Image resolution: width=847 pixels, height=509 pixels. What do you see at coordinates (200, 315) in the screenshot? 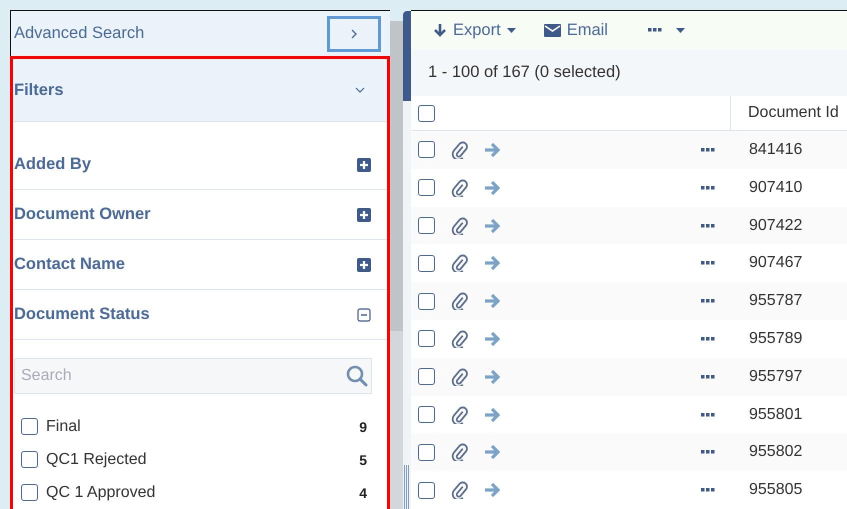
I see `filter-section: Document Status` at bounding box center [200, 315].